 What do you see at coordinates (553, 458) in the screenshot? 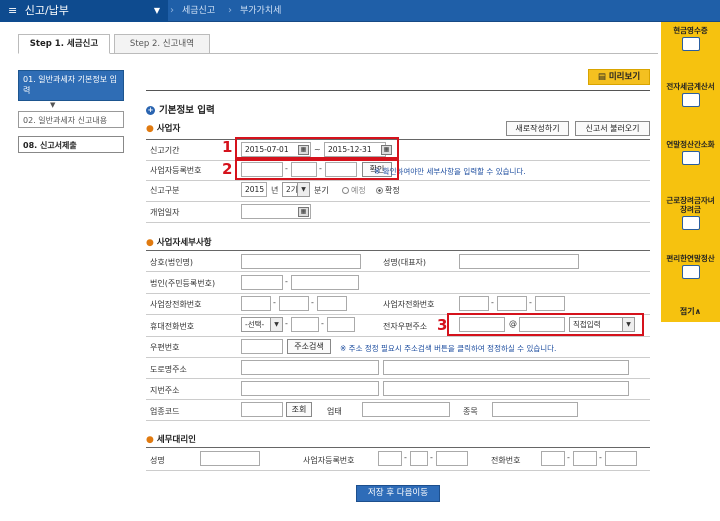
I see `agent-phone-part1` at bounding box center [553, 458].